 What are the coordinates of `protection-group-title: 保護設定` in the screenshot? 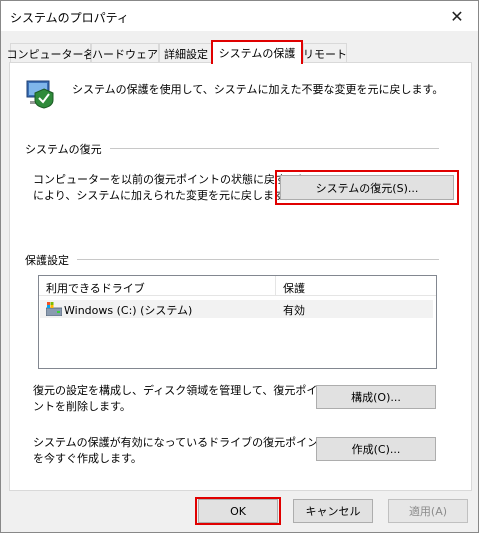 It's located at (51, 260).